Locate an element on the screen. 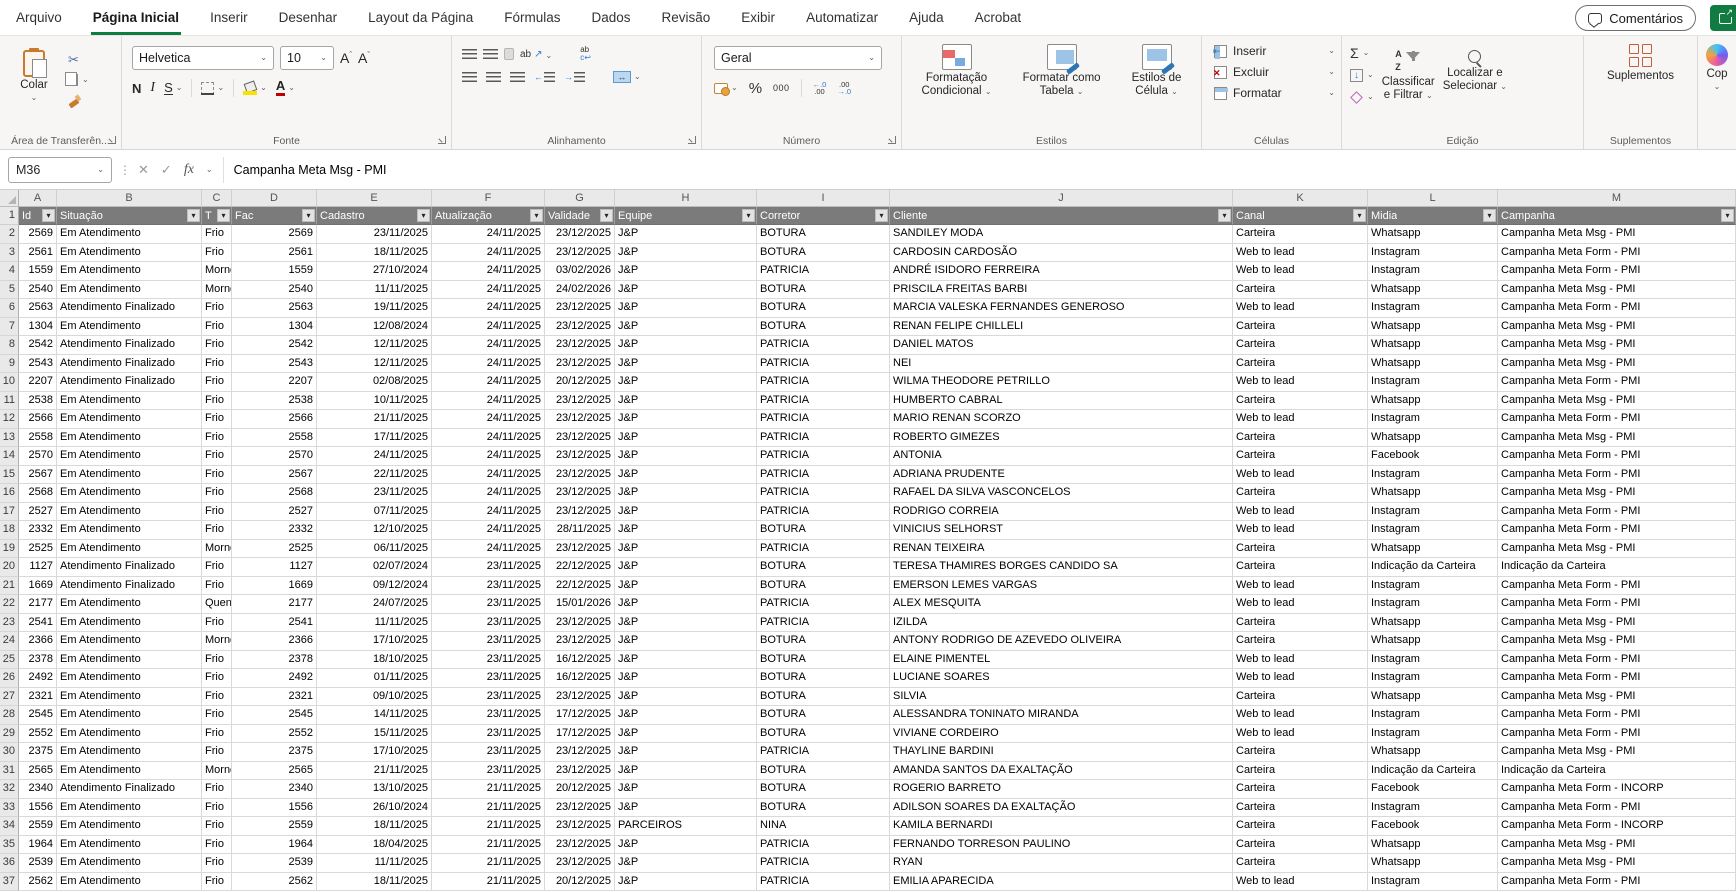 The height and width of the screenshot is (892, 1736). cell: 26/10/2024 is located at coordinates (374, 807).